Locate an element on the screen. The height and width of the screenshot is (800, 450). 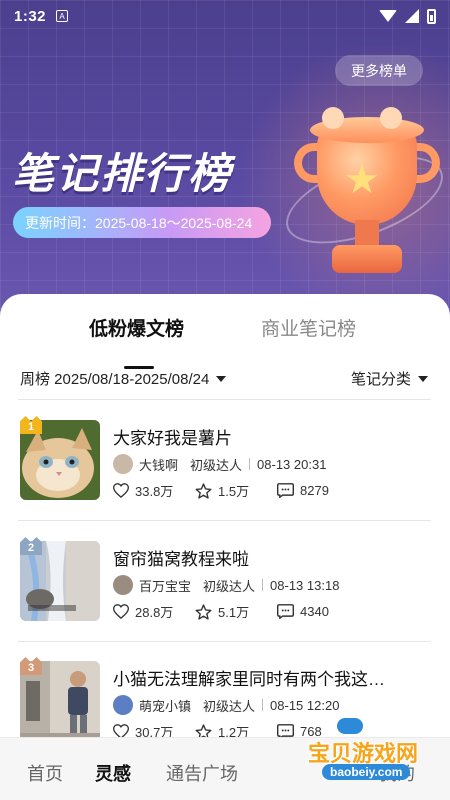
note-meta: 大钱啊 初级达人 08-13 20:31 is located at coordinates (219, 464).